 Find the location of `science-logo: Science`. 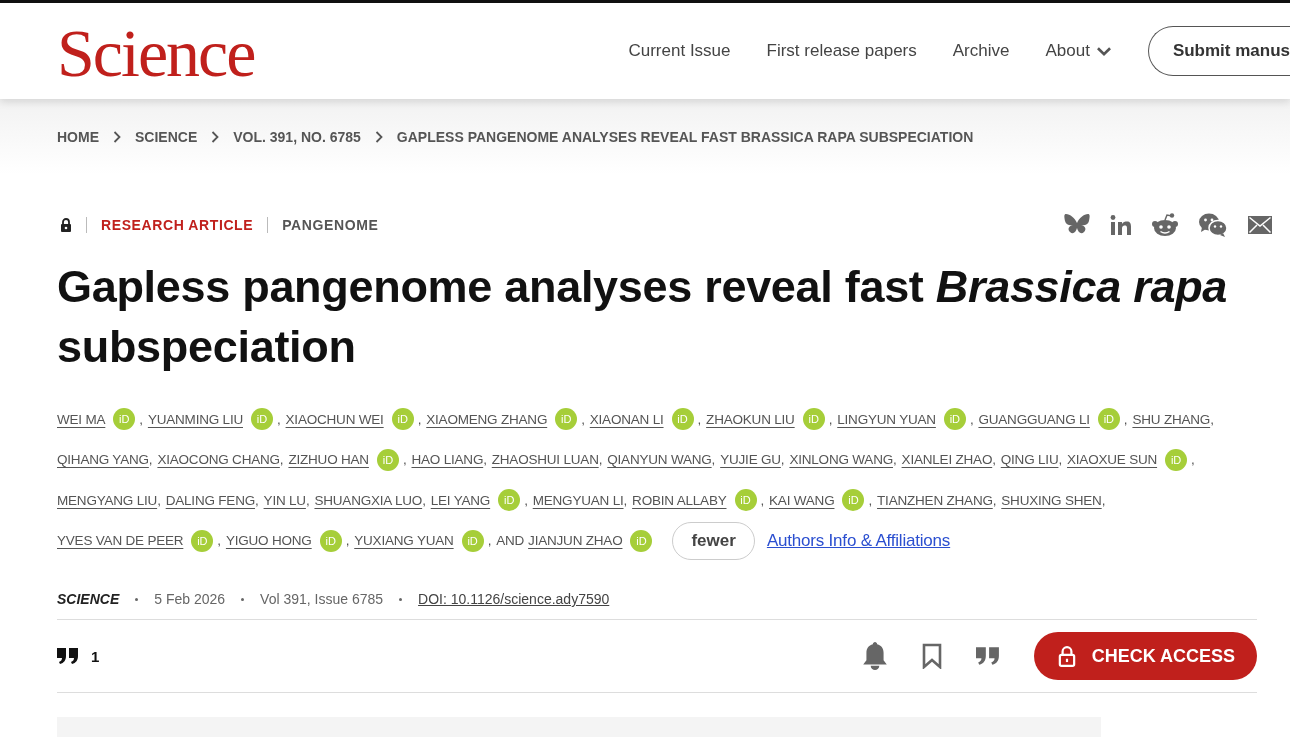

science-logo: Science is located at coordinates (156, 53).